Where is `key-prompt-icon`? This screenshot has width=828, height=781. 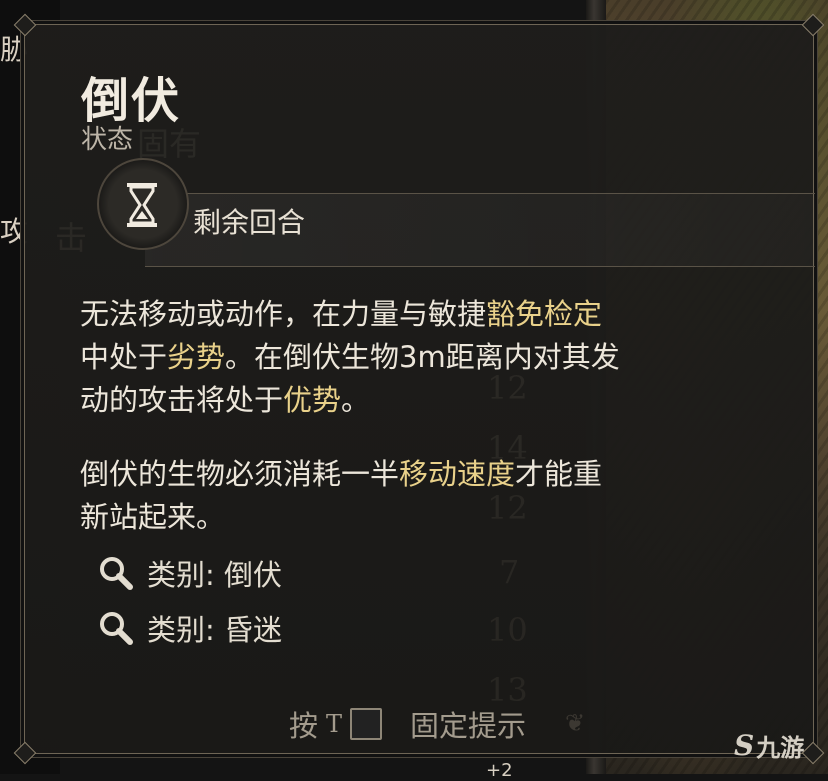 key-prompt-icon is located at coordinates (366, 724).